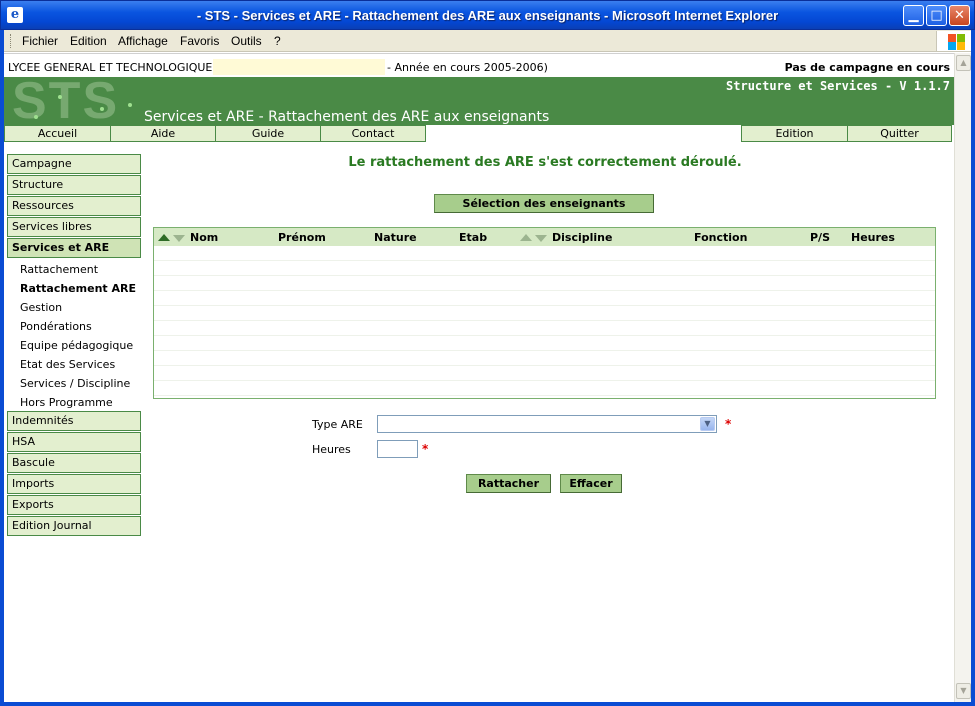 The width and height of the screenshot is (975, 706). What do you see at coordinates (337, 424) in the screenshot?
I see `type-are-label: Type ARE` at bounding box center [337, 424].